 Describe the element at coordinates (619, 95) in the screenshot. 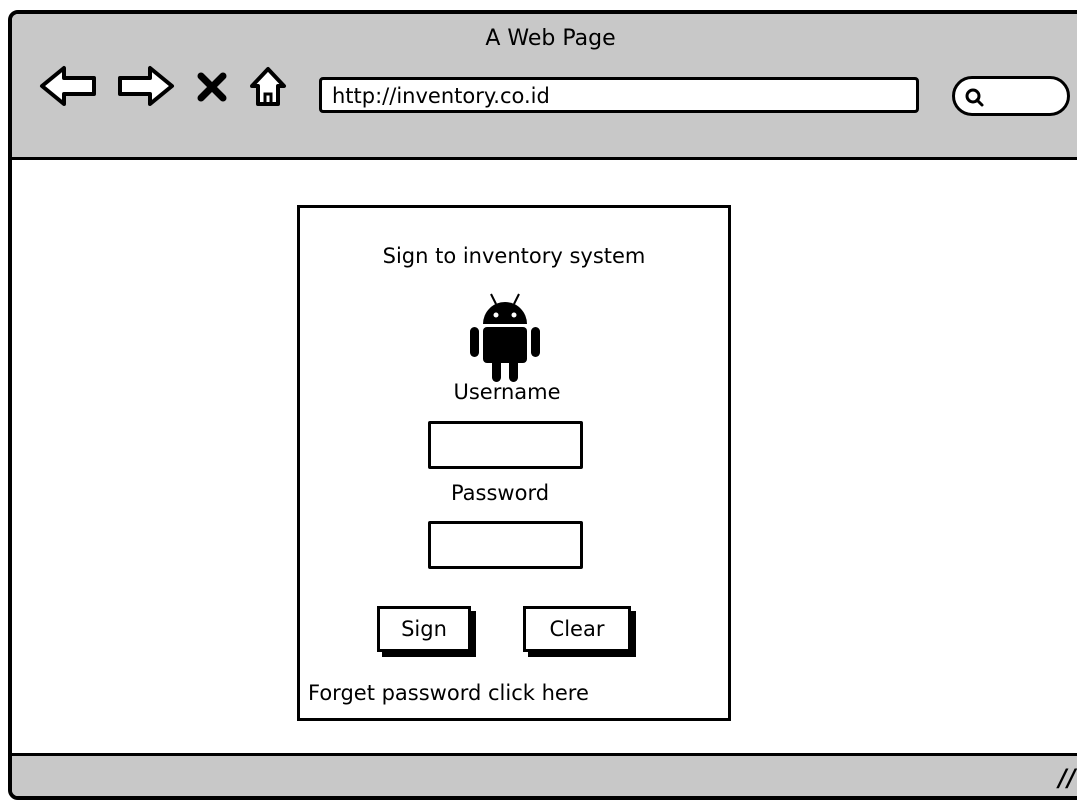

I see `url-input: http://inventory.co.id` at that location.